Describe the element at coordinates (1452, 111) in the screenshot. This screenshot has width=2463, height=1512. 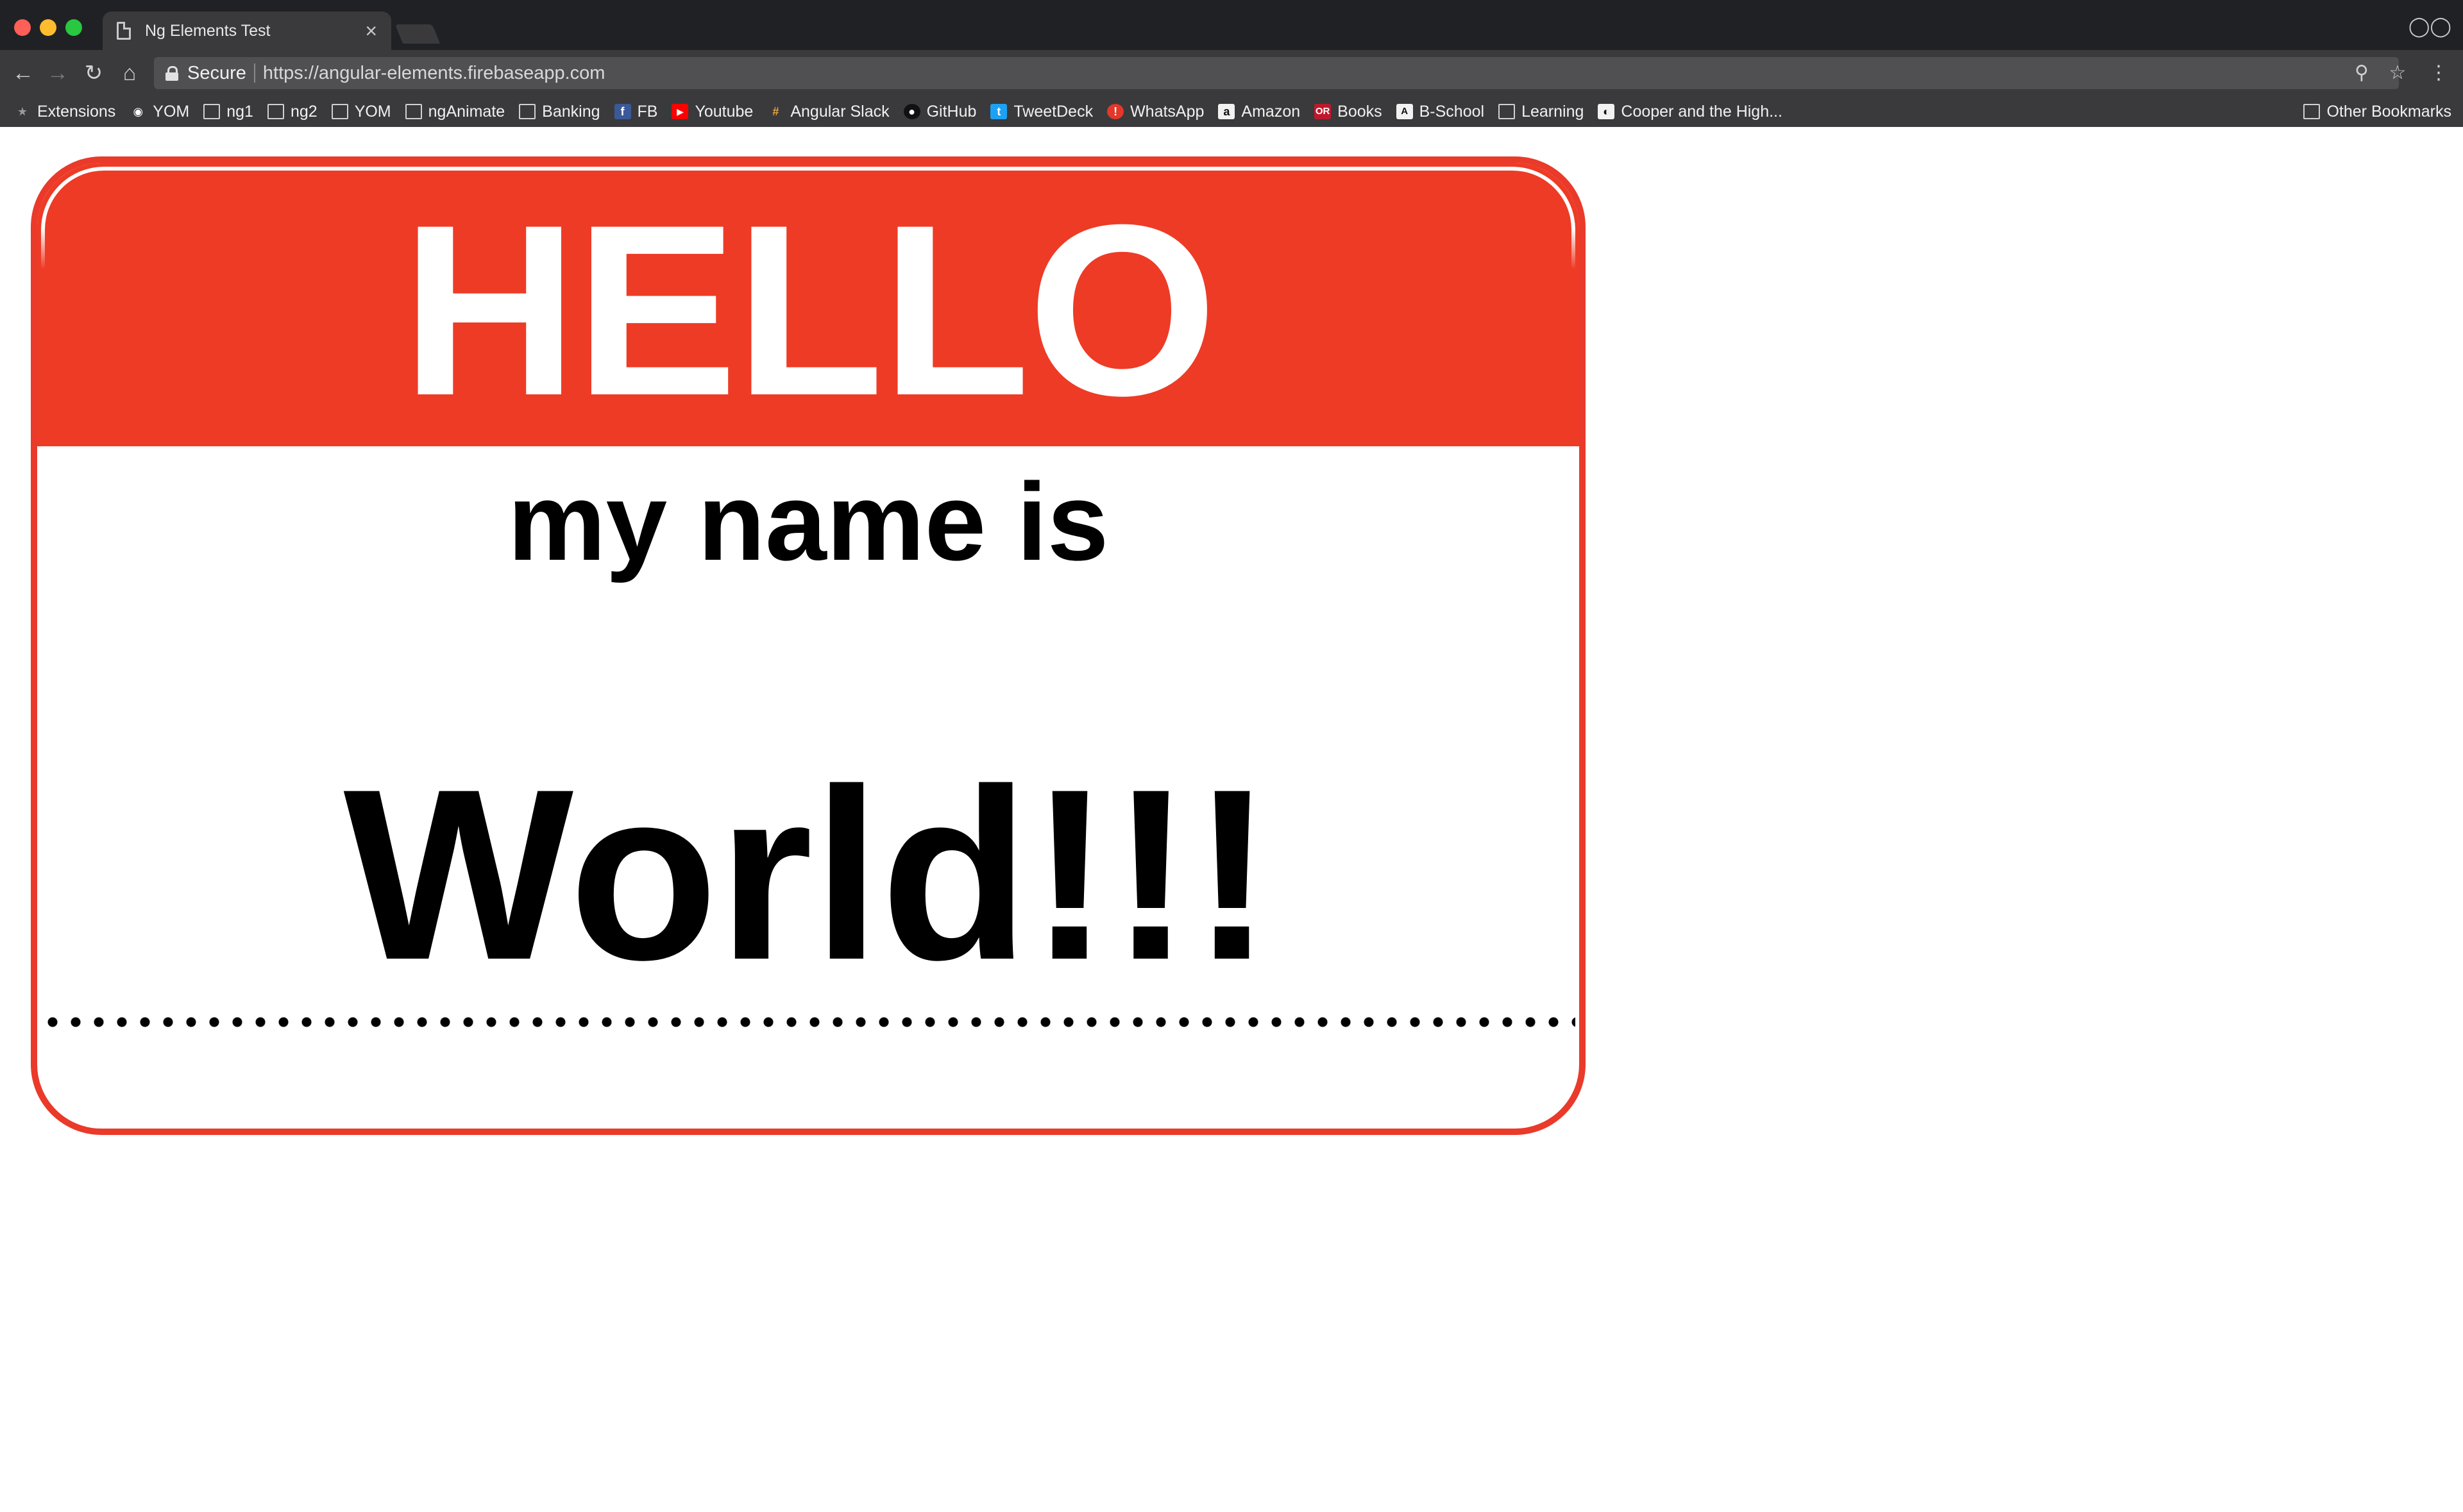
I see `bookmark-label: B-School` at that location.